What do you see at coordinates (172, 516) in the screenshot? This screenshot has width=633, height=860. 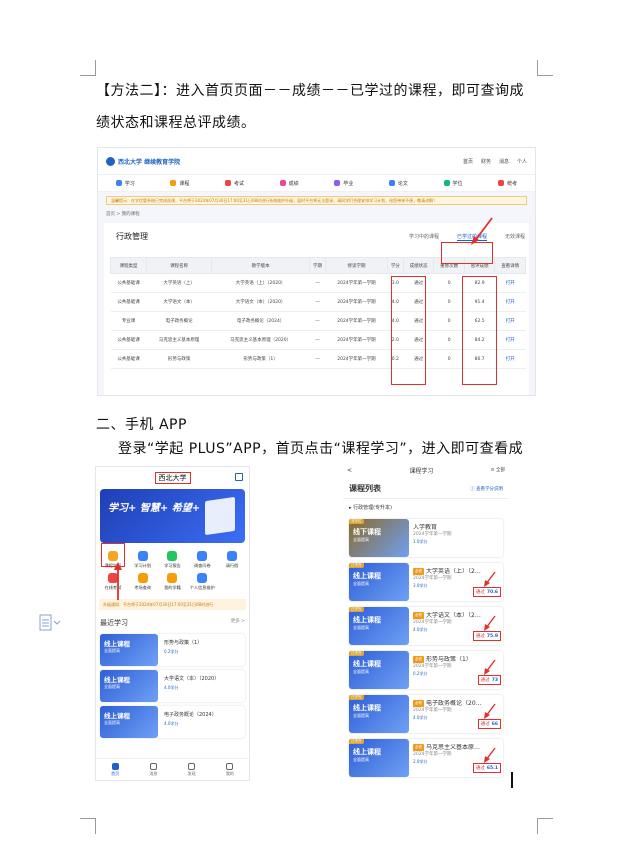 I see `home-banner: 学习+ 智慧+ 希望+` at bounding box center [172, 516].